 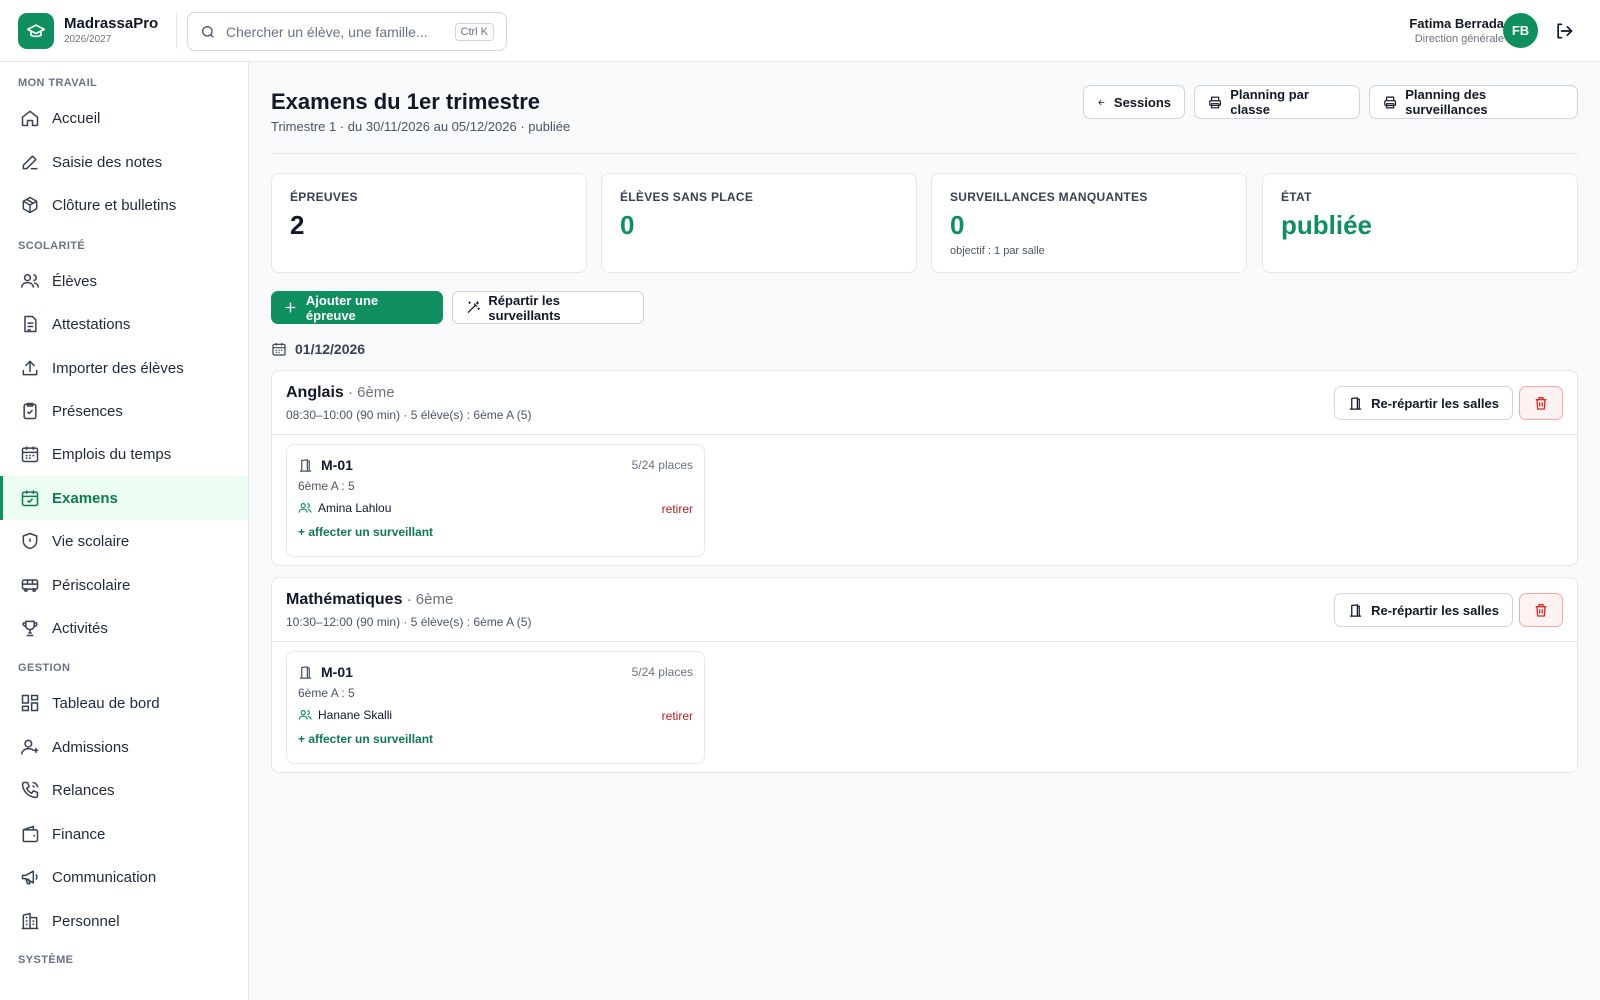 What do you see at coordinates (124, 411) in the screenshot?
I see `sidebar-item-presences: Présences` at bounding box center [124, 411].